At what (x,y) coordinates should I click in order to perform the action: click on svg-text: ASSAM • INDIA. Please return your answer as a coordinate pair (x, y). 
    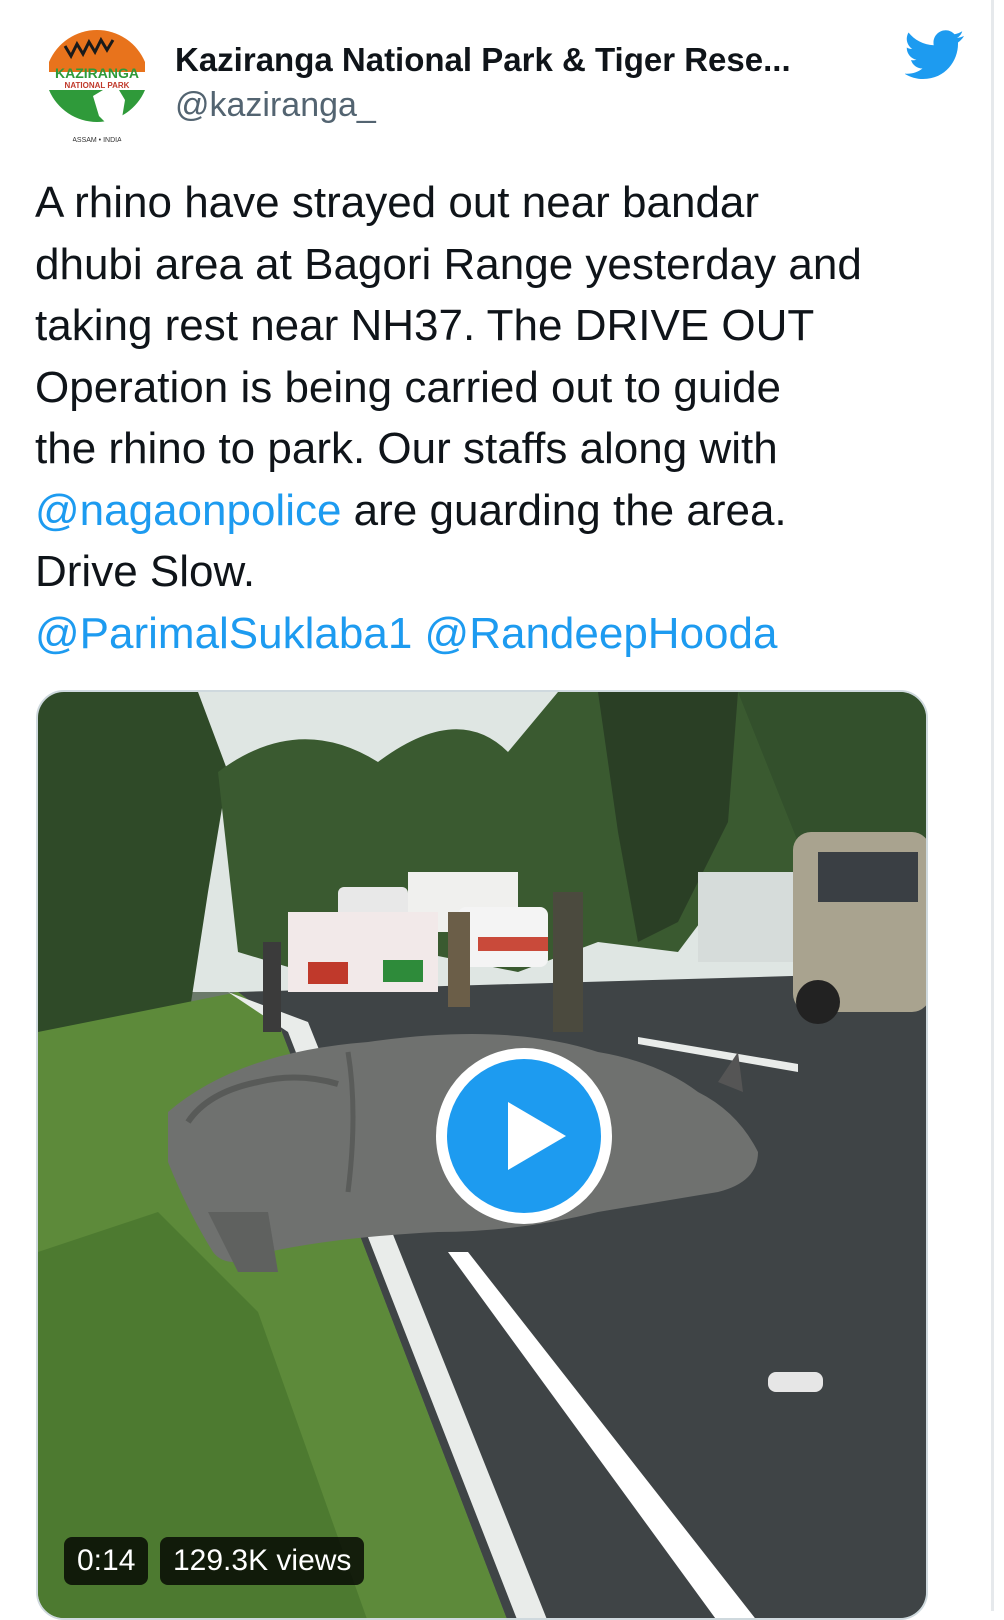
    Looking at the image, I should click on (97, 140).